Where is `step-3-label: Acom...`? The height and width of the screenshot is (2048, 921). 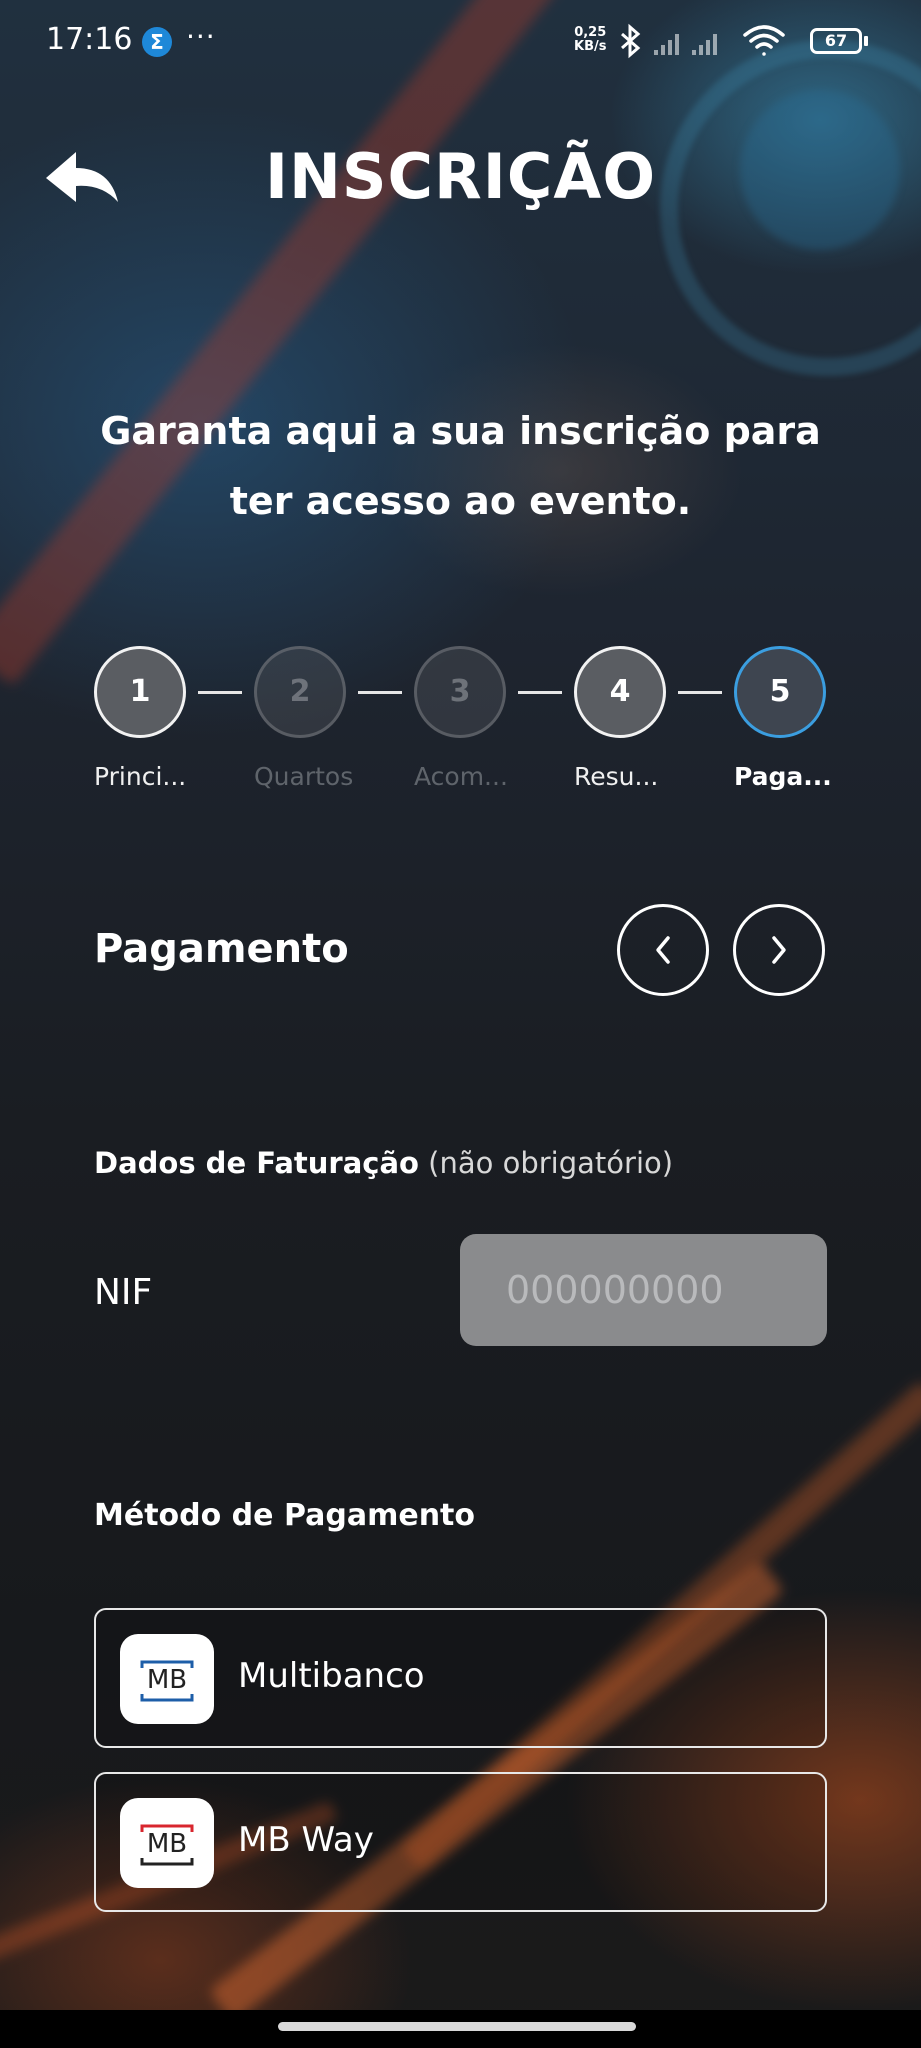 step-3-label: Acom... is located at coordinates (461, 776).